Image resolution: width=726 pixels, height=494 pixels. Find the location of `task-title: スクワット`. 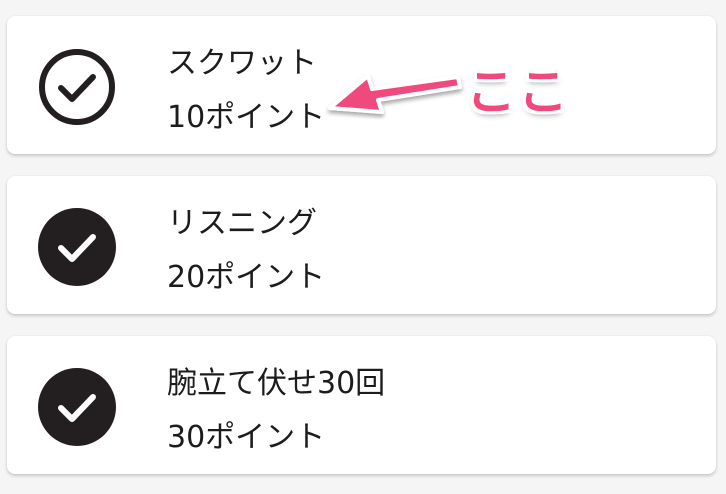

task-title: スクワット is located at coordinates (242, 63).